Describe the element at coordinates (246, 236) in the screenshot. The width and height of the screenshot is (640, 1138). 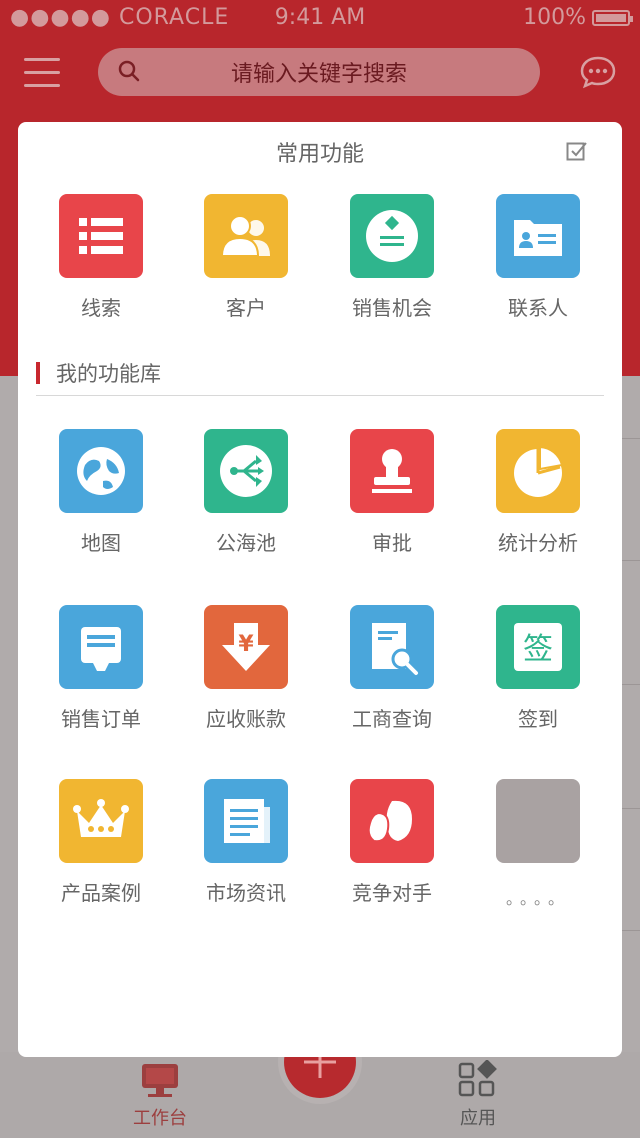
I see `people-icon` at that location.